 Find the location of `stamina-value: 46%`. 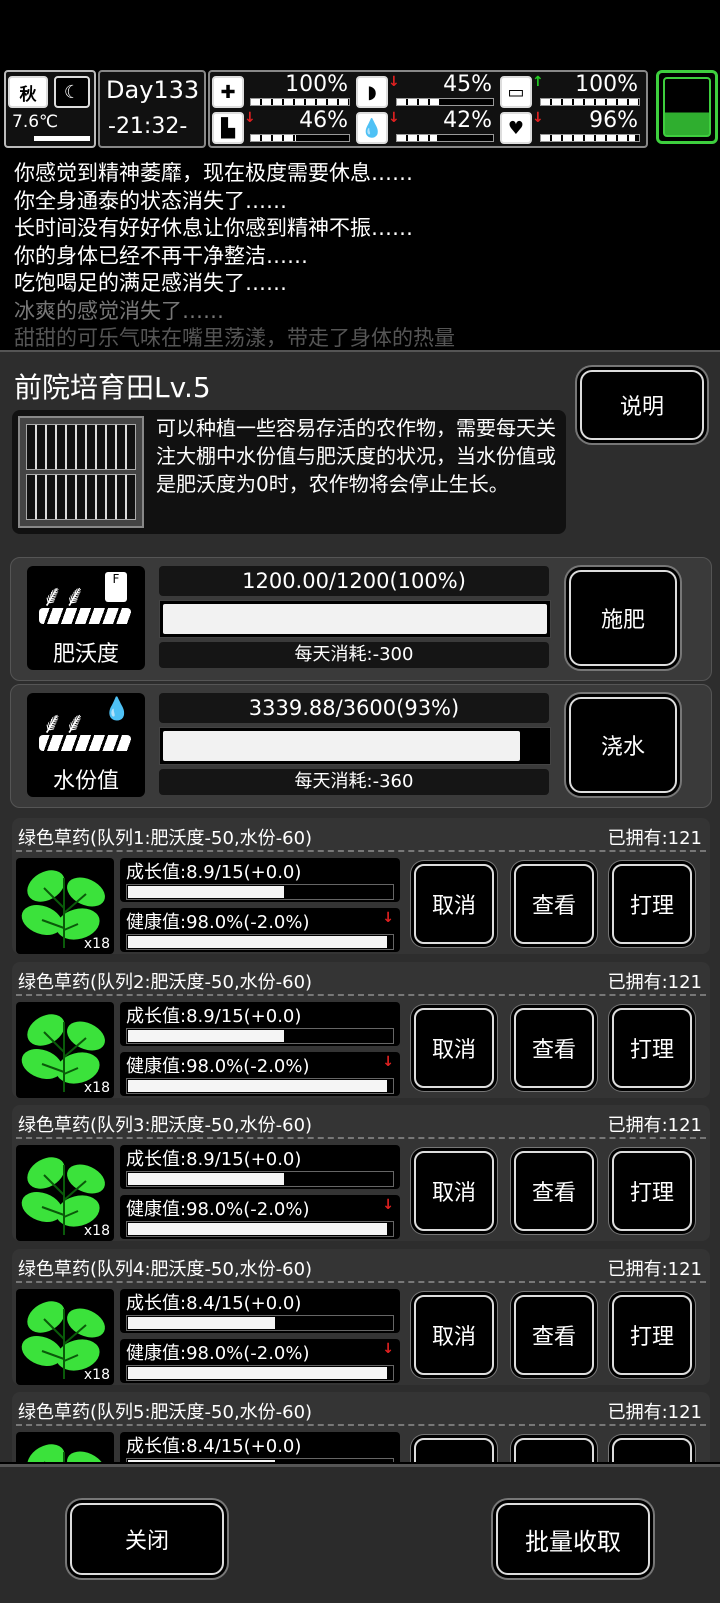

stamina-value: 46% is located at coordinates (323, 120).